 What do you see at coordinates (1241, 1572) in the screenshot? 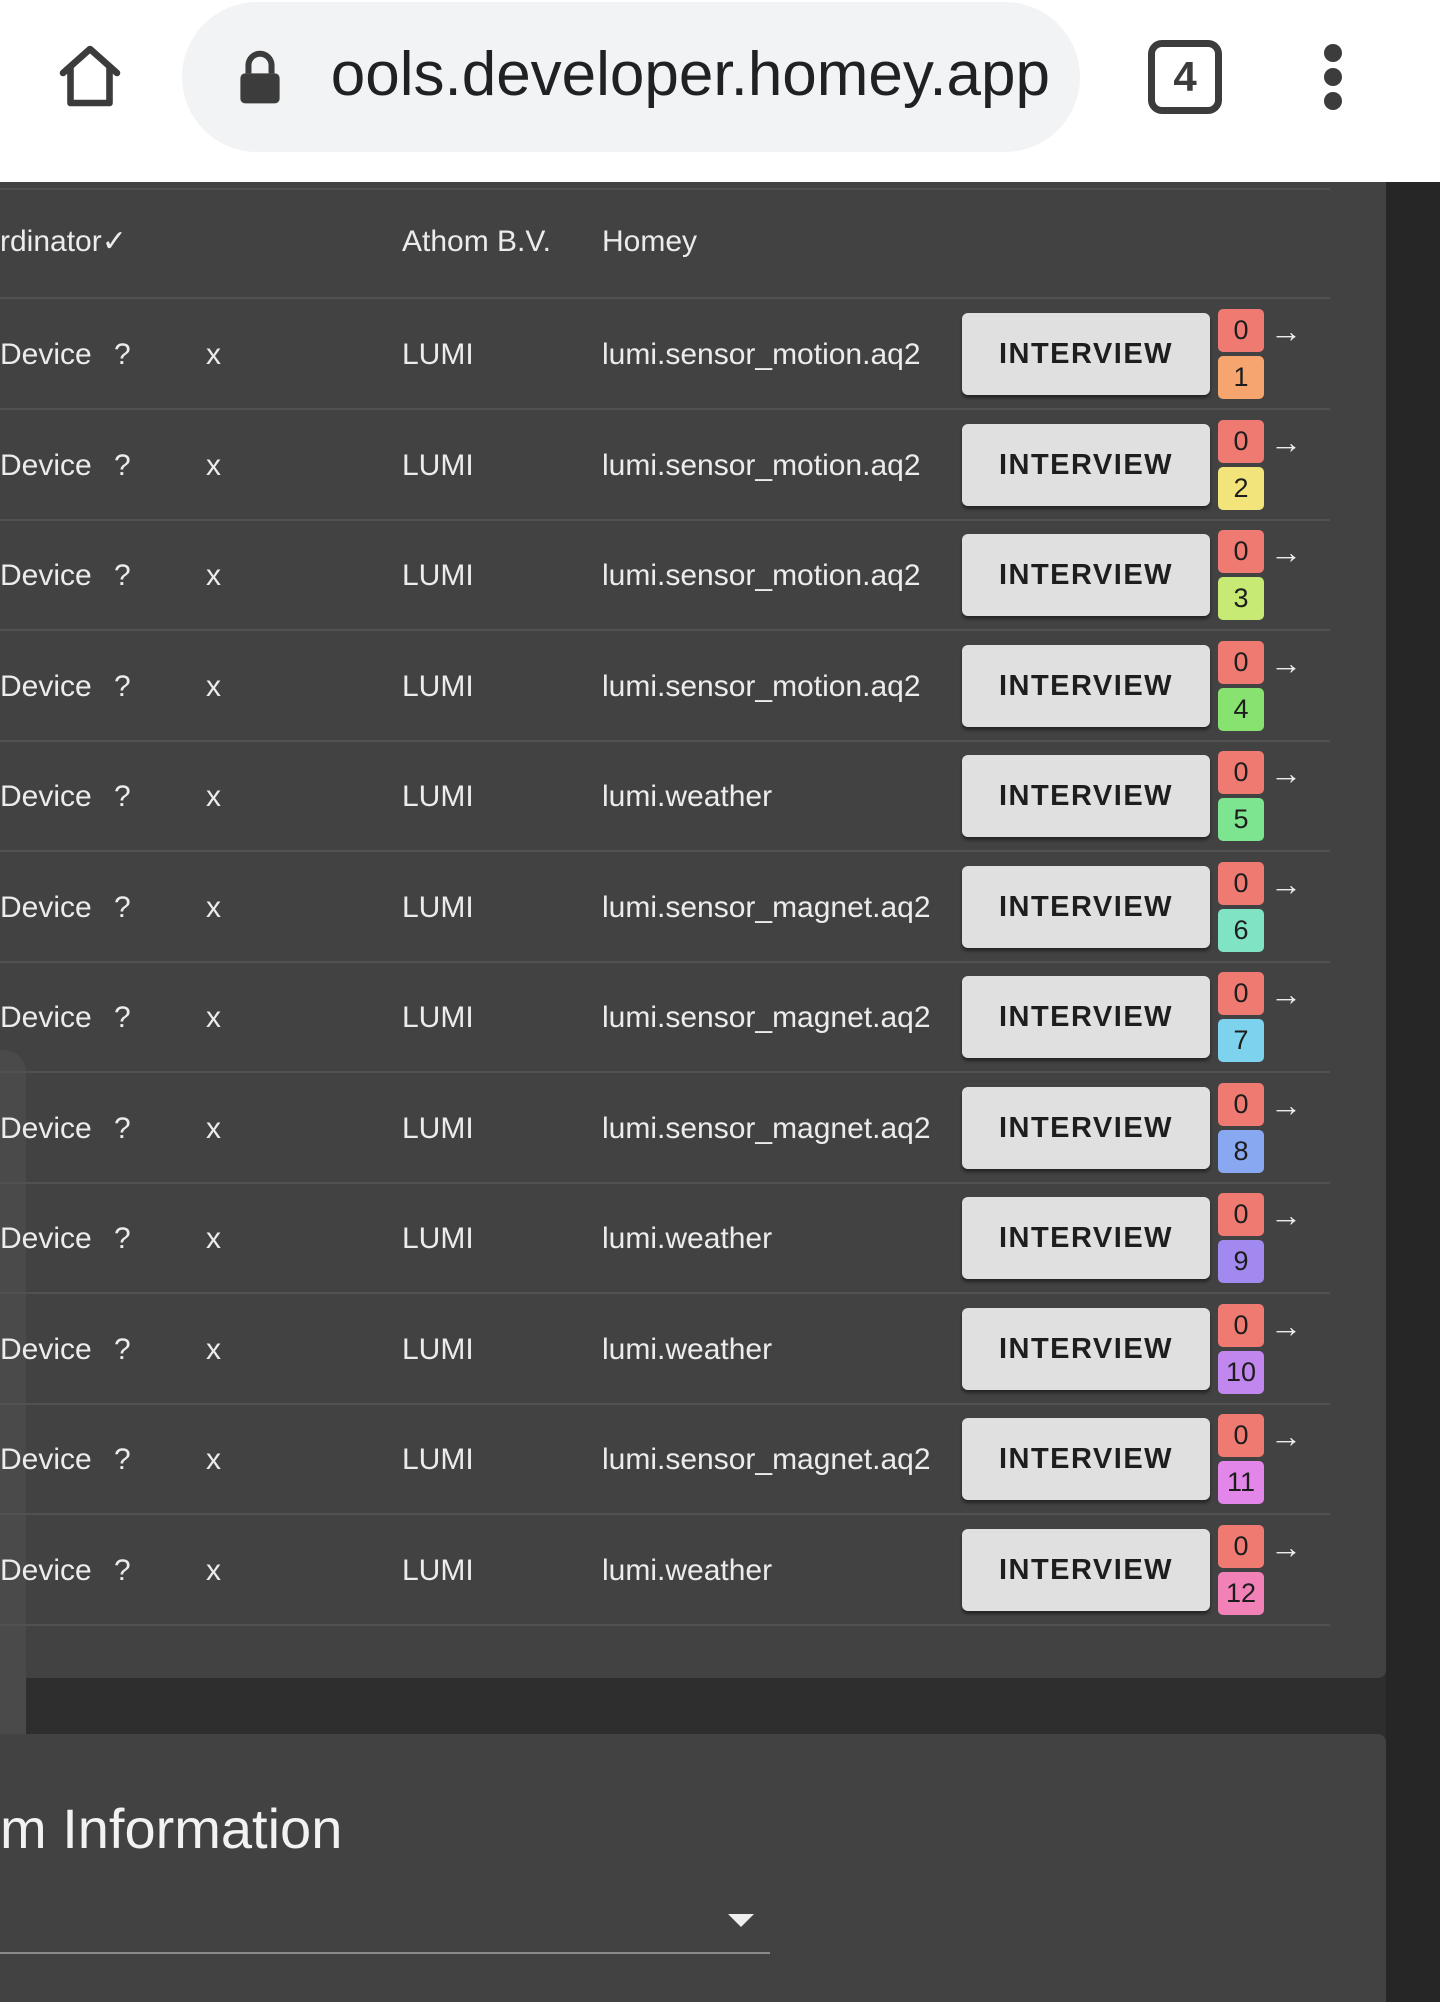
I see `node-badges: 0 12` at bounding box center [1241, 1572].